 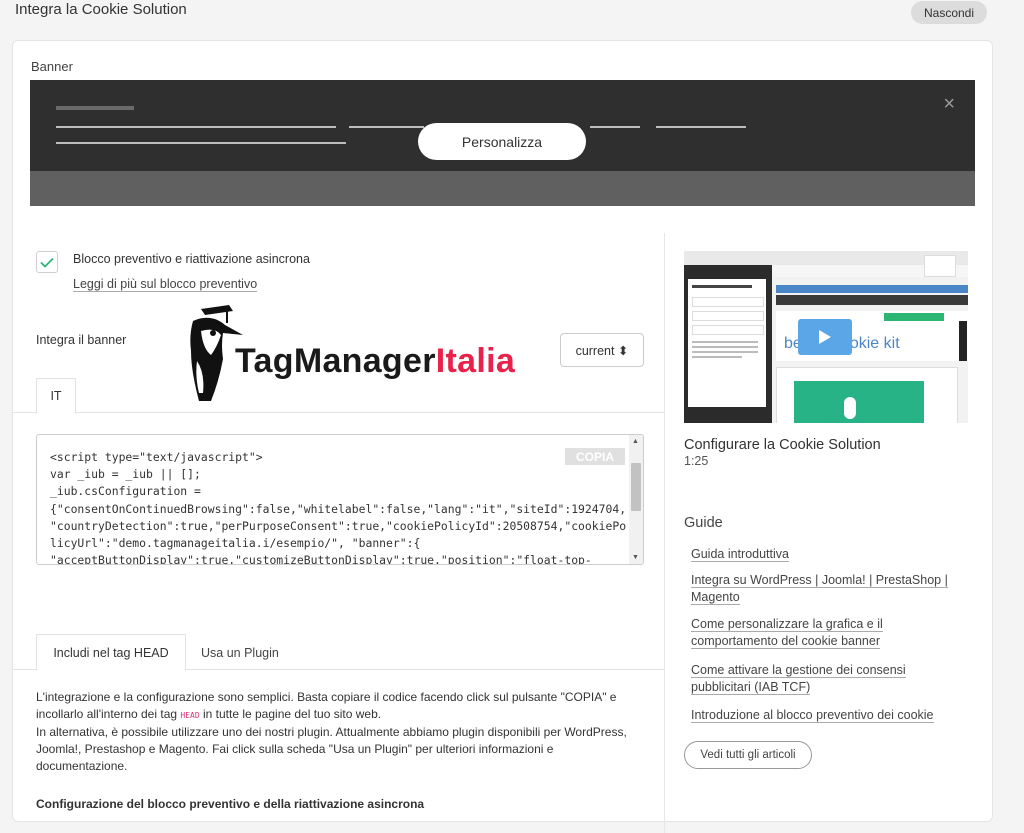 I want to click on guide-link-intro: Guida introduttiva, so click(x=826, y=554).